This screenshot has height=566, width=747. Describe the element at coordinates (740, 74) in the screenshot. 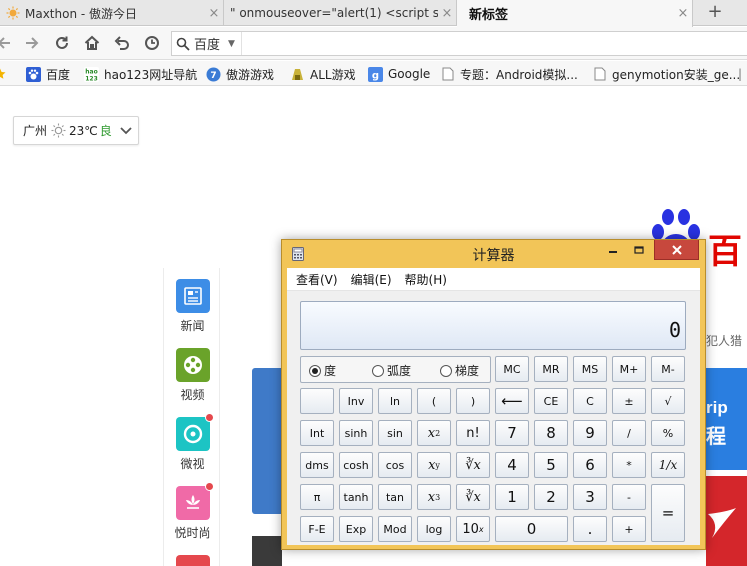

I see `bookmarks-overflow: |` at that location.